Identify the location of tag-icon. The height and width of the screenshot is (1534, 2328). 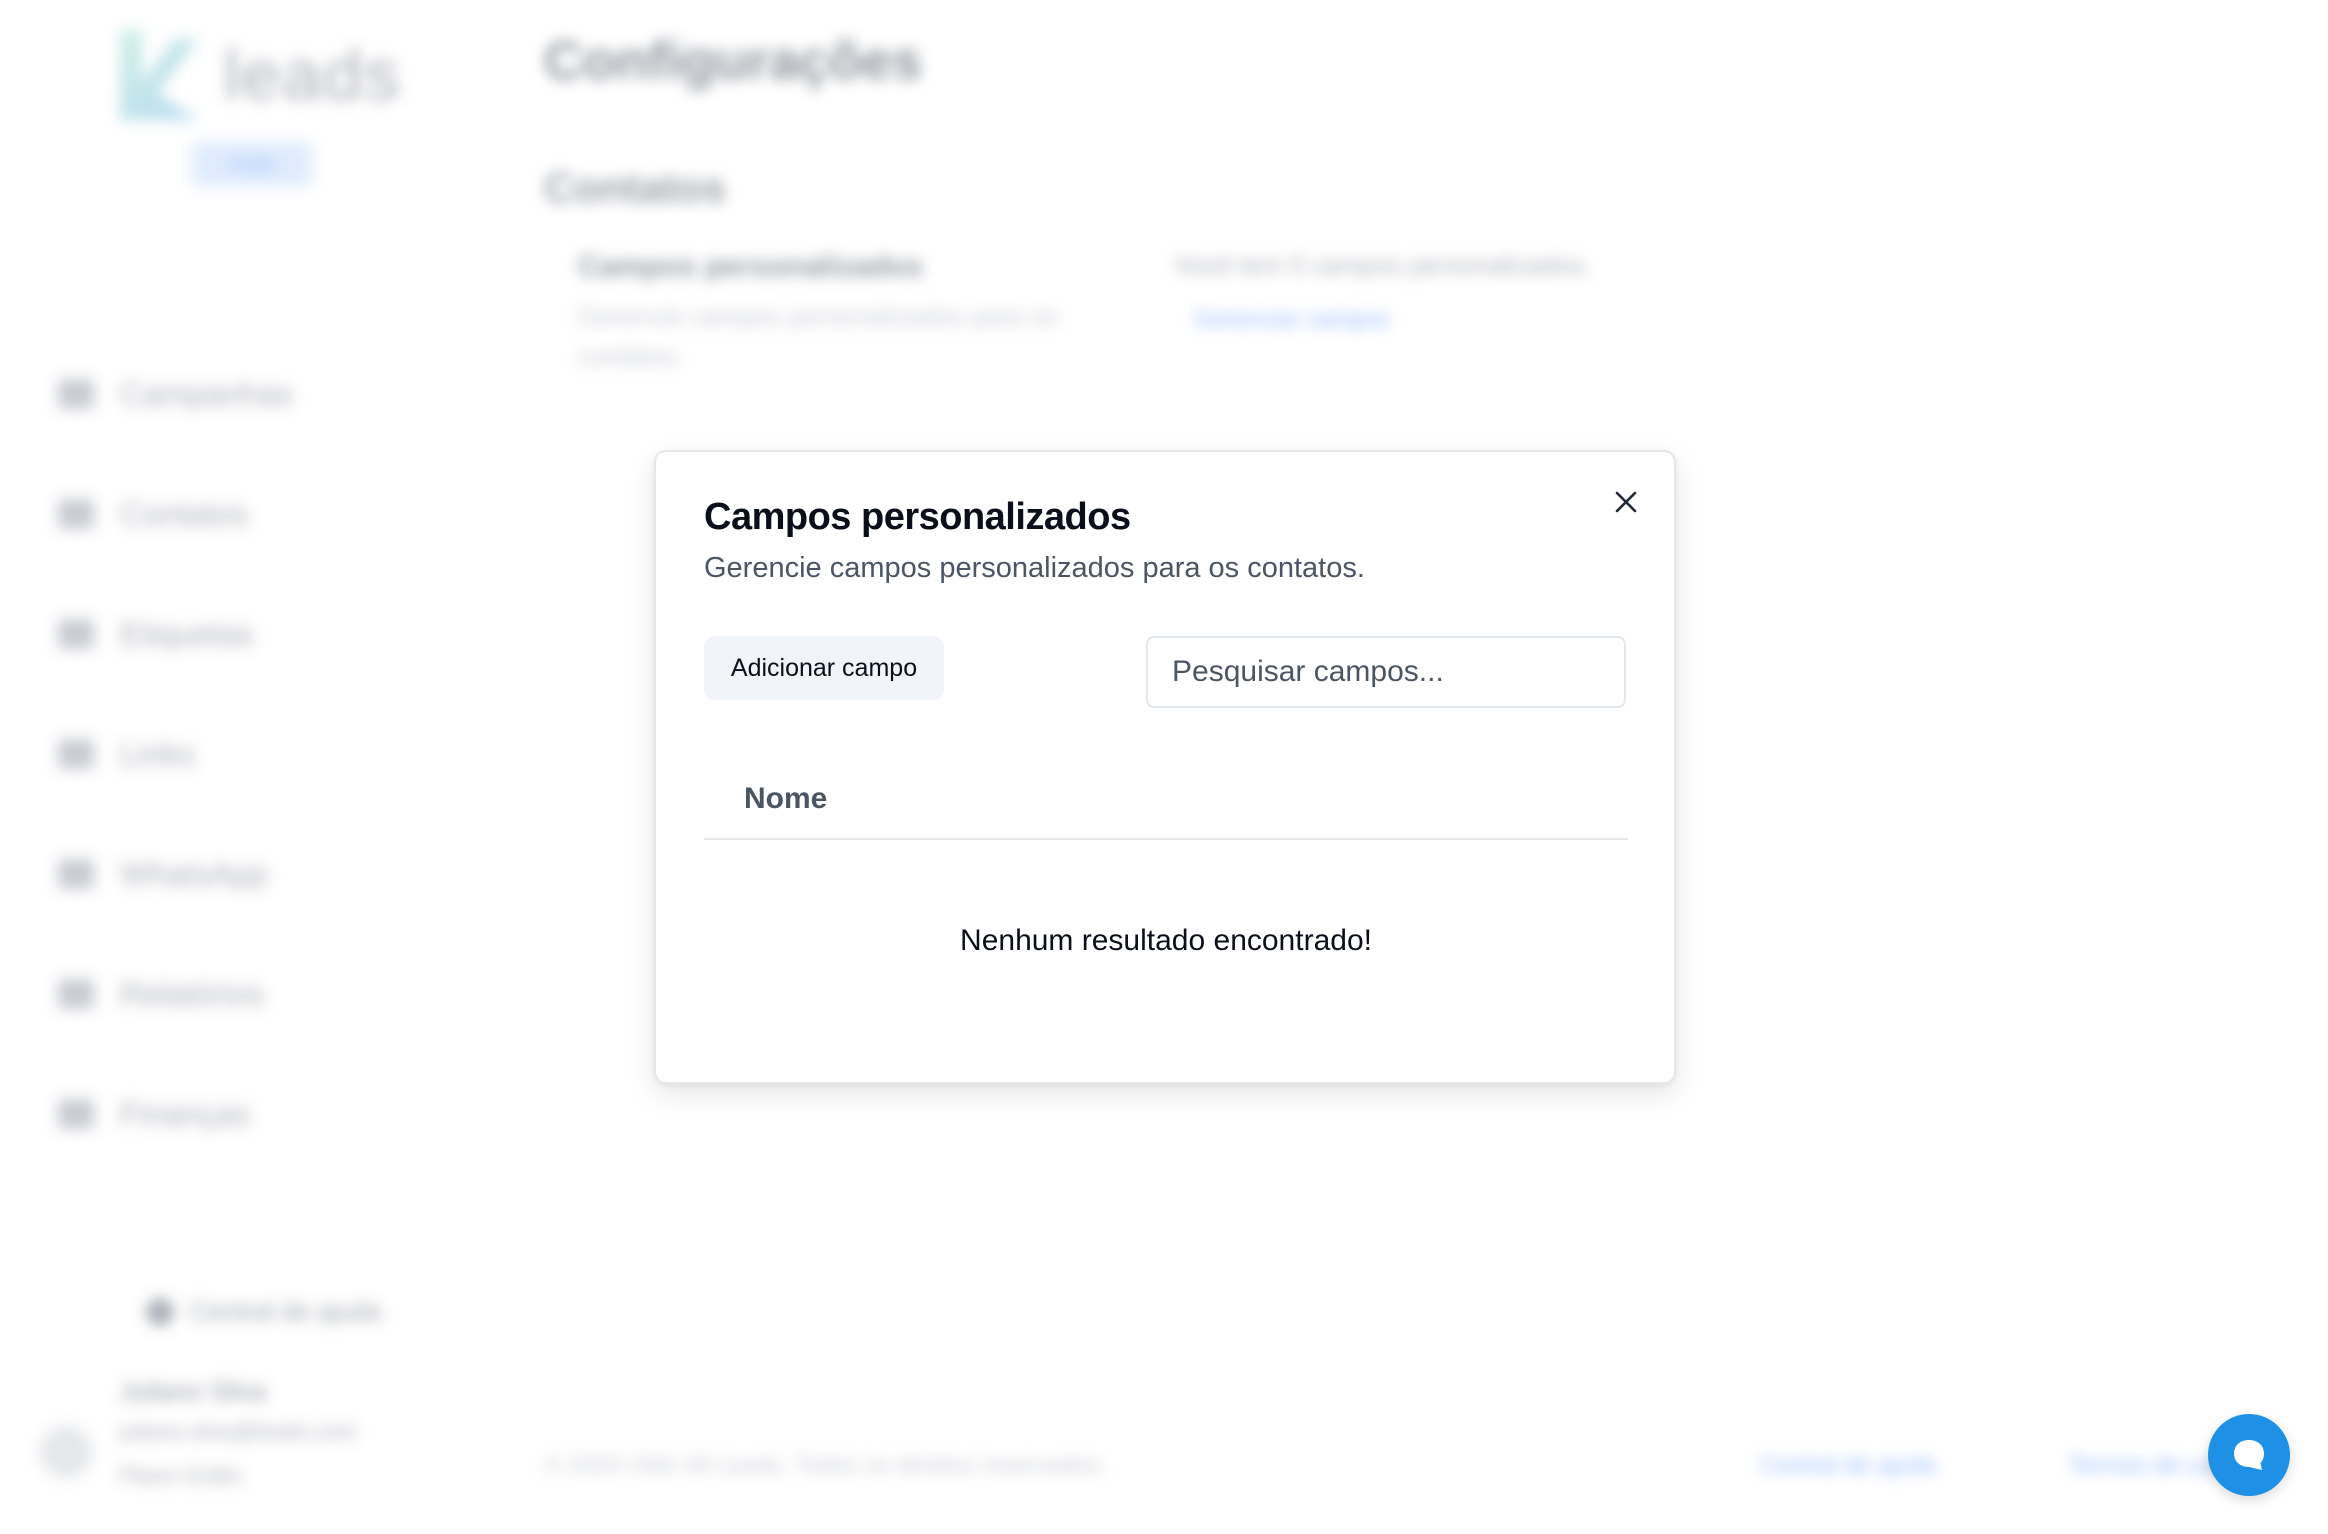
(76, 634).